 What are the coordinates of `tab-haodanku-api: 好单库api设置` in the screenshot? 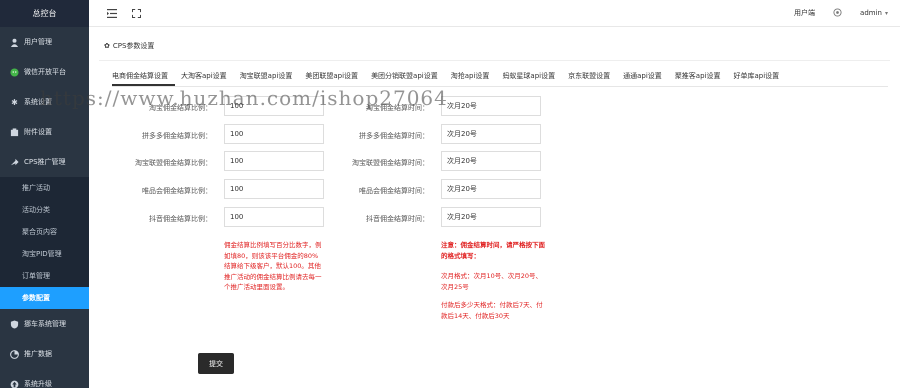 It's located at (760, 78).